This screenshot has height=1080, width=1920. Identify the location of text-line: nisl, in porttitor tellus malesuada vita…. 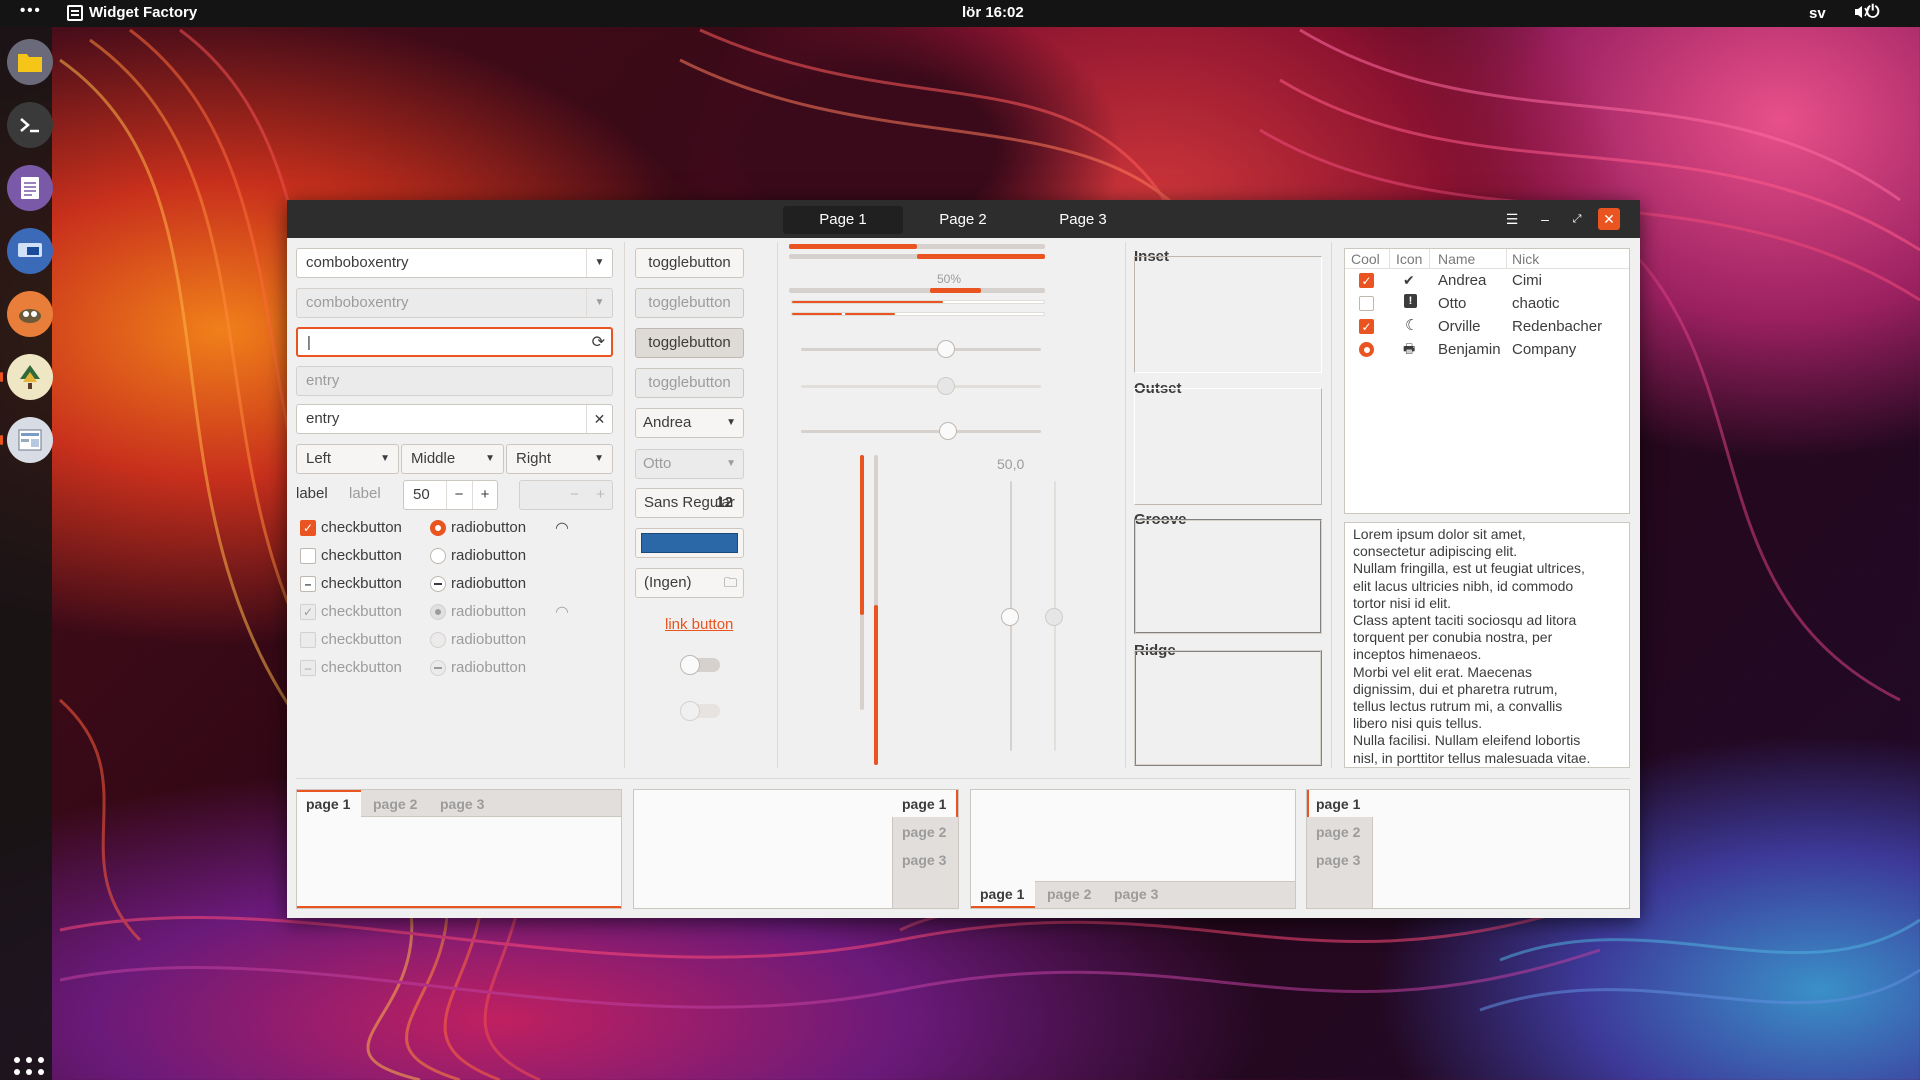
(1472, 757).